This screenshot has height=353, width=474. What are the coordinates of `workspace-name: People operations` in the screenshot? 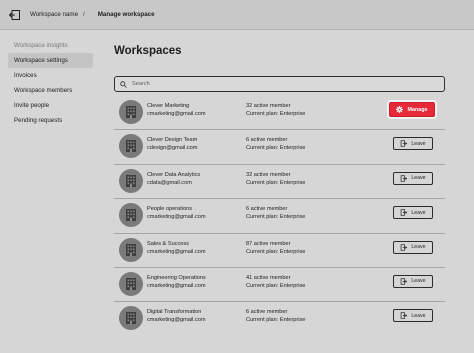 It's located at (170, 209).